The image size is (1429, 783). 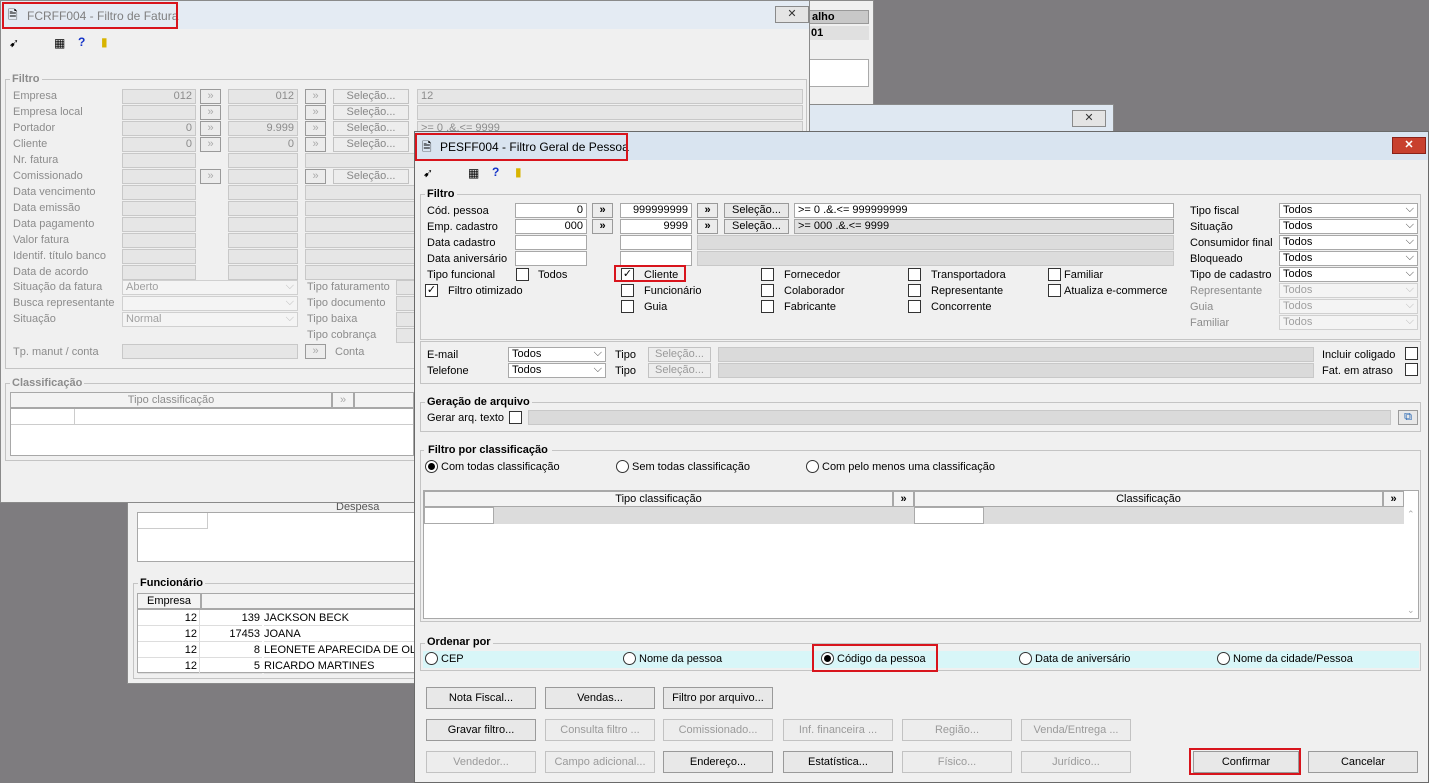 I want to click on fabricante-checkbox, so click(x=767, y=306).